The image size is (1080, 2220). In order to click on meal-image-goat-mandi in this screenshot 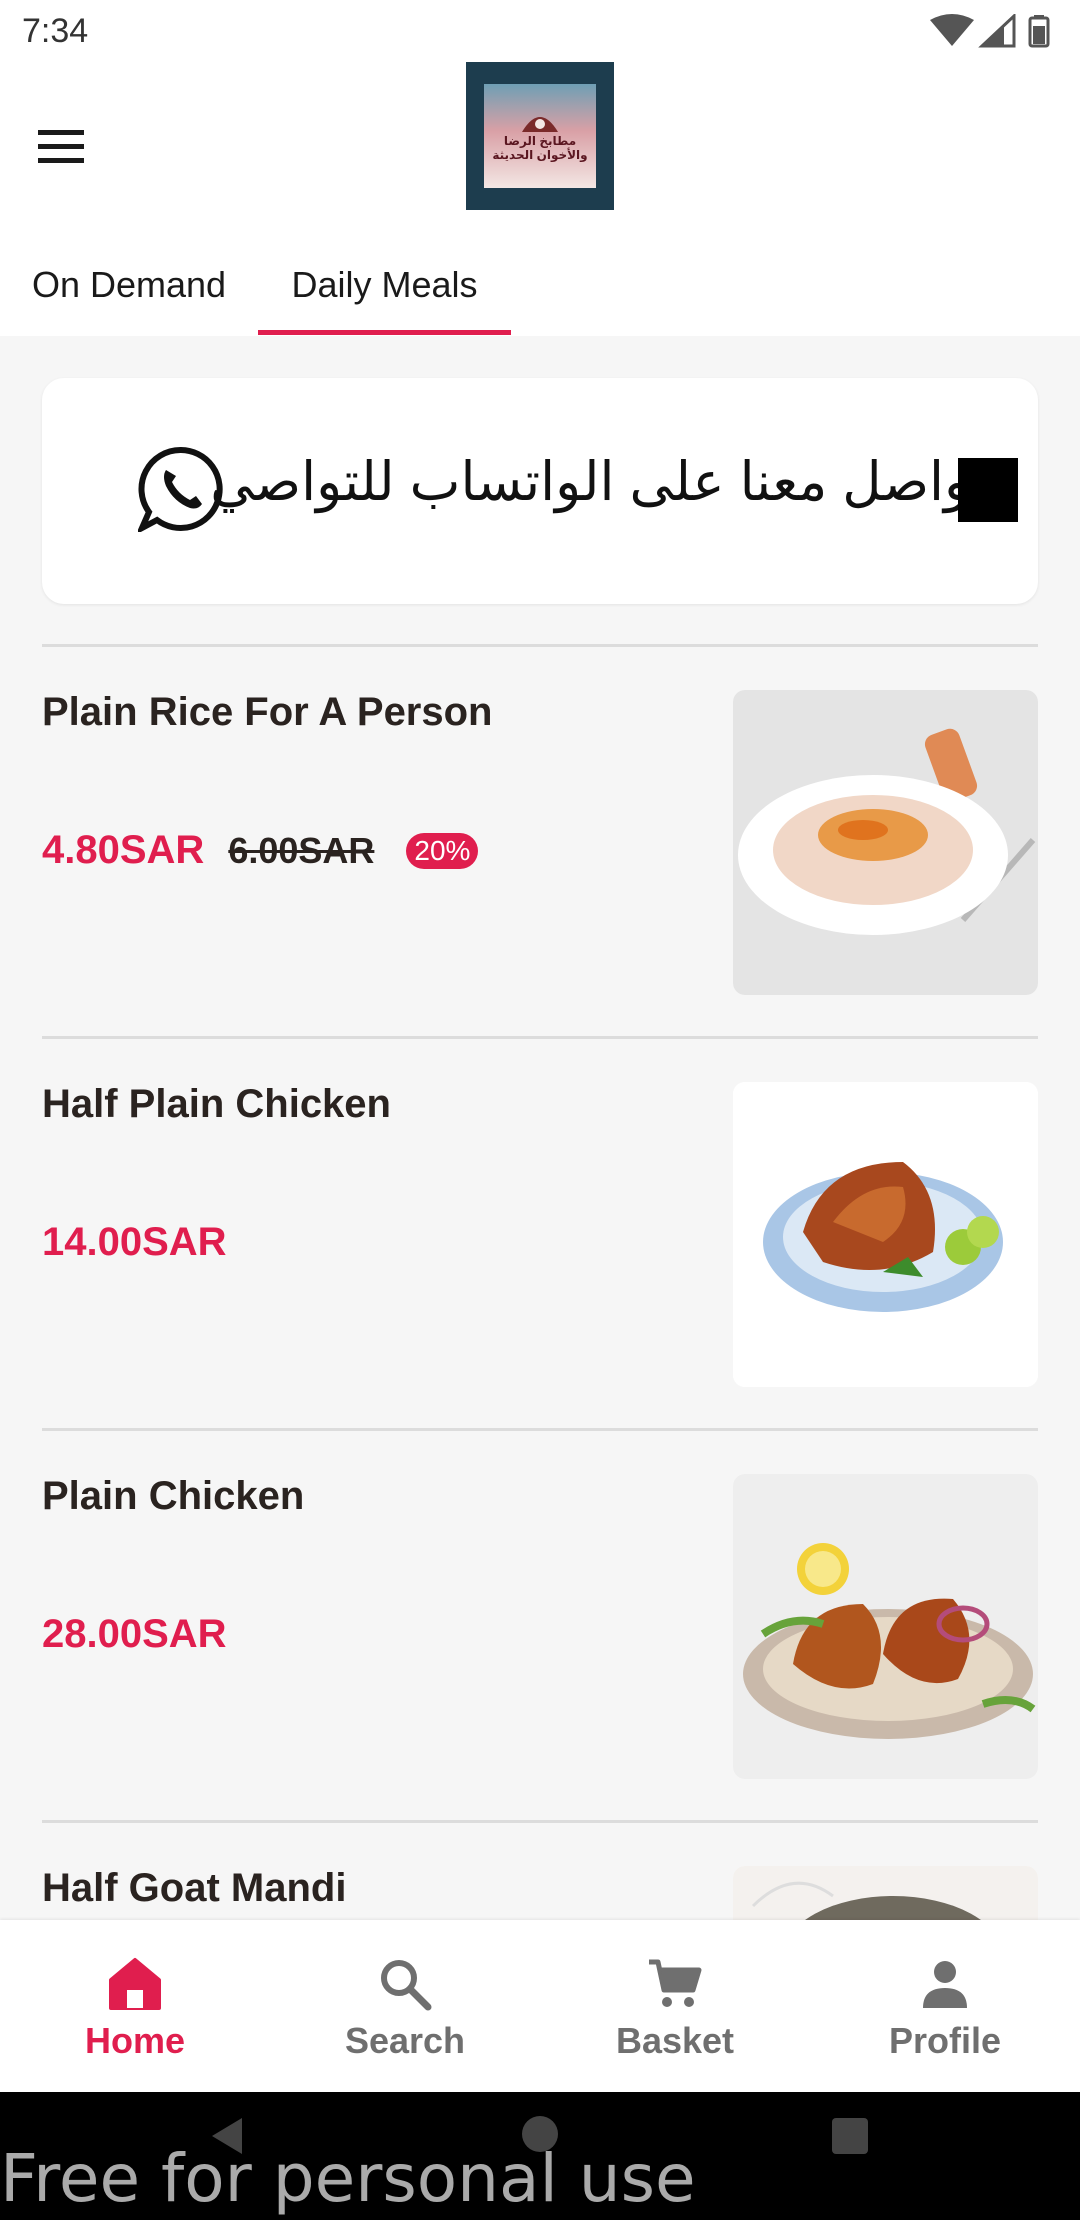, I will do `click(885, 1893)`.